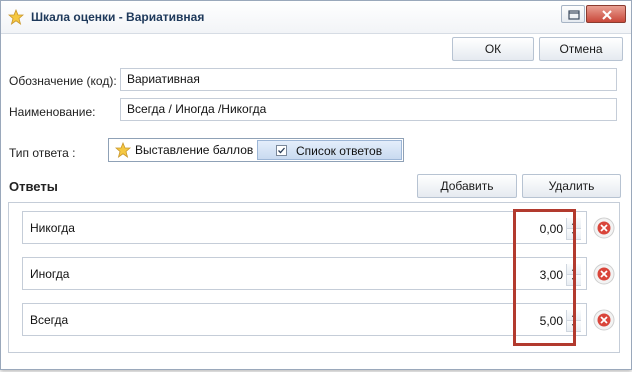 This screenshot has height=372, width=632. Describe the element at coordinates (467, 186) in the screenshot. I see `add-button: Добавить` at that location.